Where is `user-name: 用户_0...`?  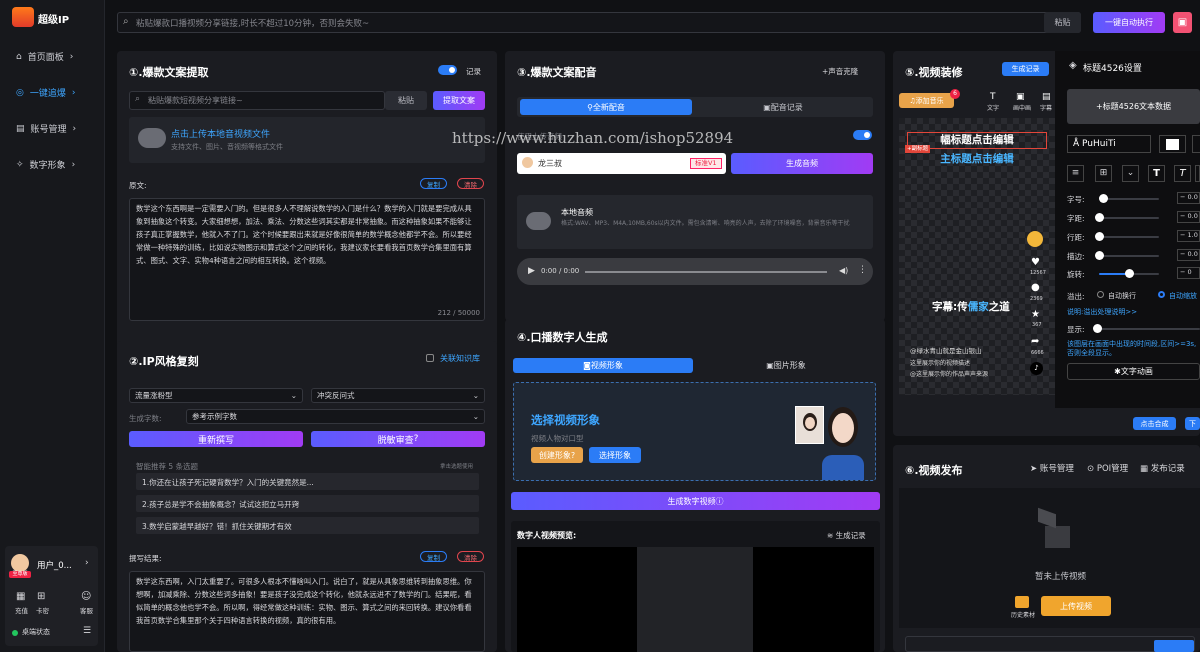
user-name: 用户_0... is located at coordinates (54, 565).